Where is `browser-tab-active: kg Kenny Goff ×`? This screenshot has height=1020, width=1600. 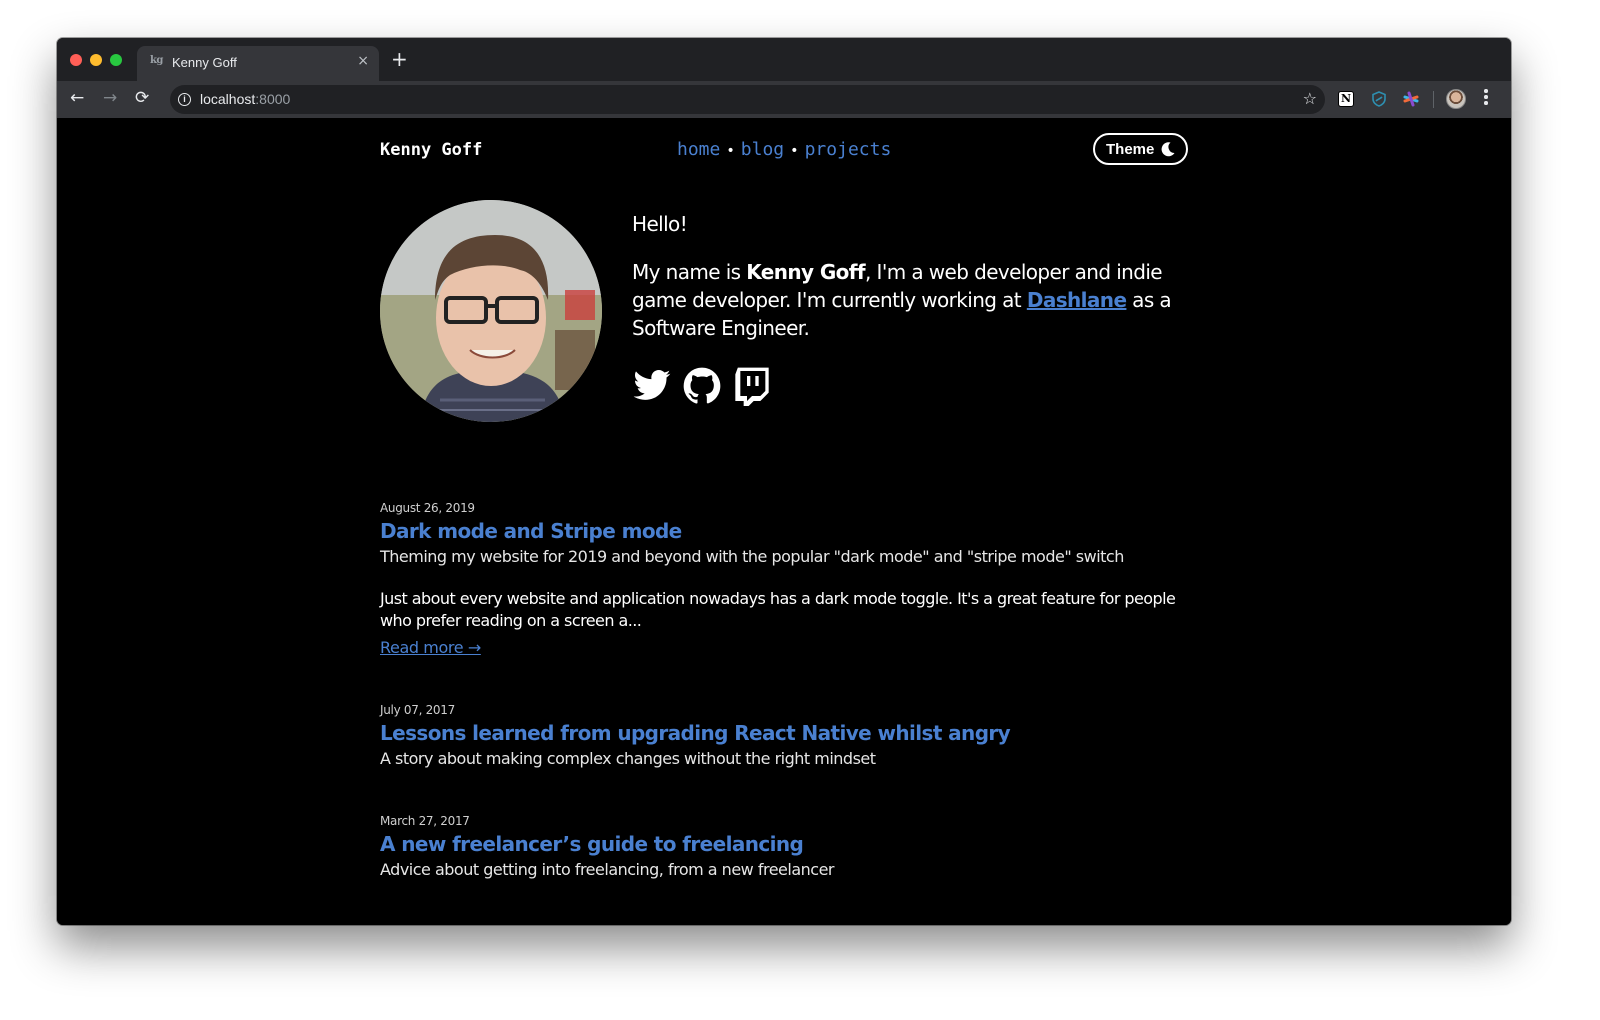
browser-tab-active: kg Kenny Goff × is located at coordinates (258, 63).